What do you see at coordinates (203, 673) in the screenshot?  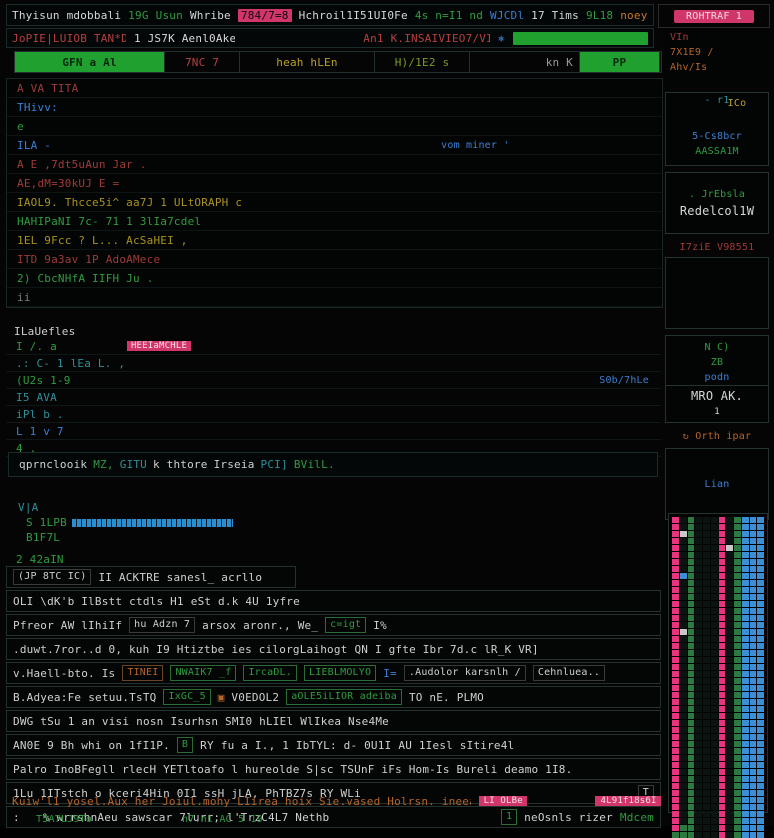 I see `list-chip: NWAIK7 _f` at bounding box center [203, 673].